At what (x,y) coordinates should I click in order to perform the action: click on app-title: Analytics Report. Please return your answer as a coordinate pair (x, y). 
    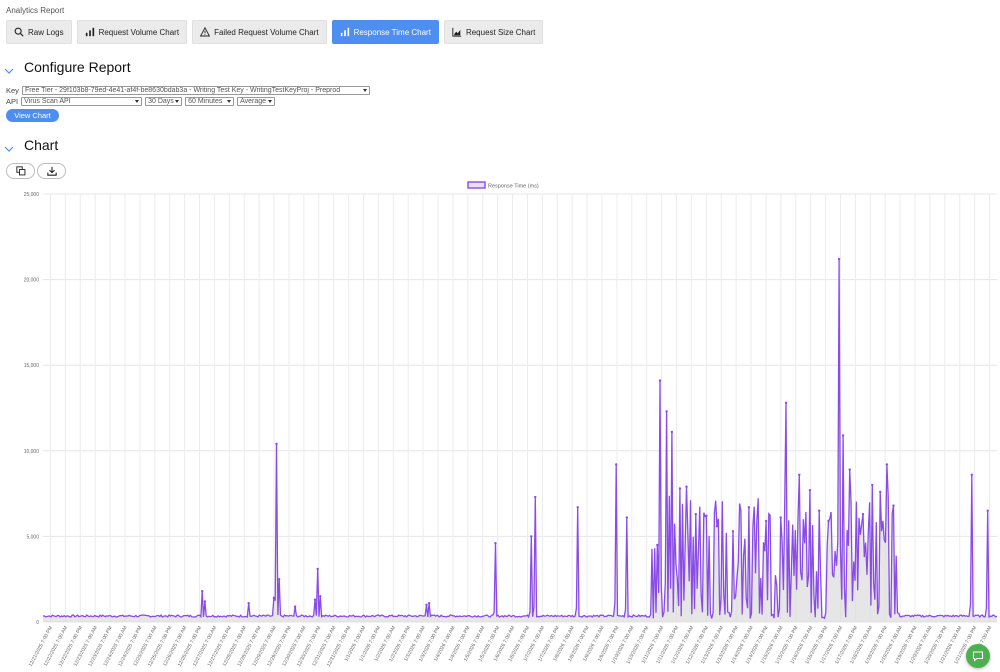
    Looking at the image, I should click on (35, 10).